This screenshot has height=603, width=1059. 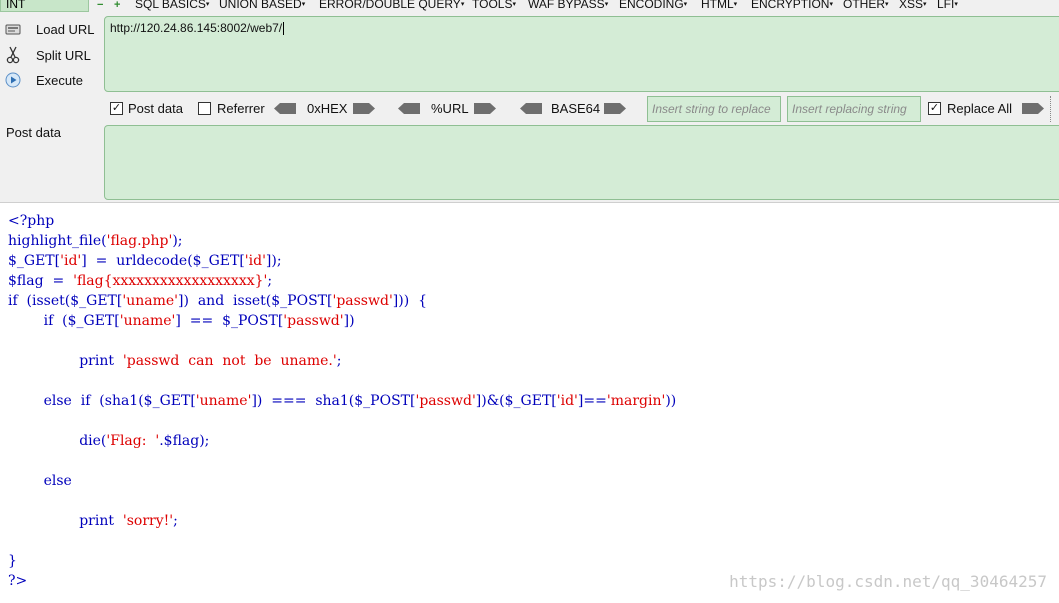 I want to click on hex-decode-arrow-icon, so click(x=285, y=108).